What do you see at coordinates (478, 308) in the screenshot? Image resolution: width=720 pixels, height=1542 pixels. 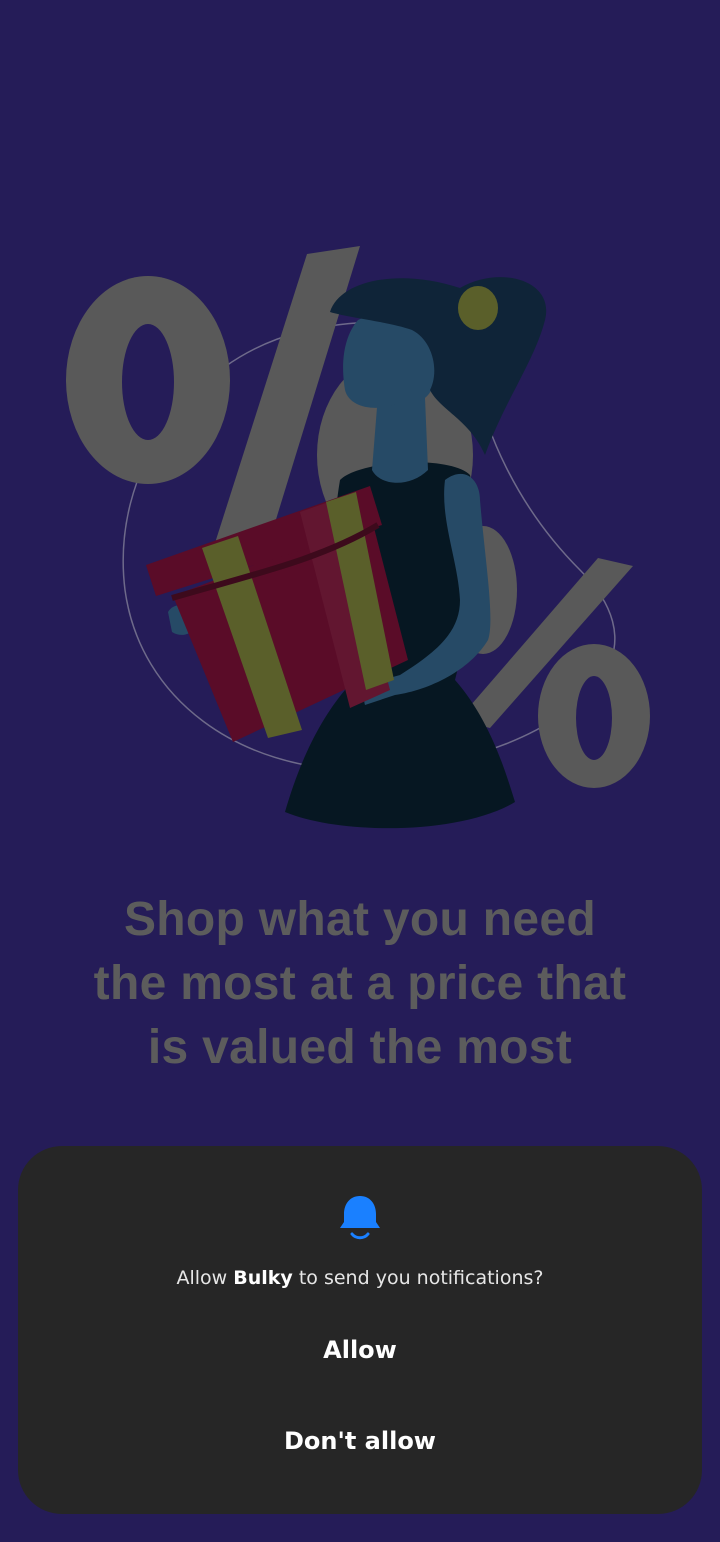 I see `woman-hair-bun` at bounding box center [478, 308].